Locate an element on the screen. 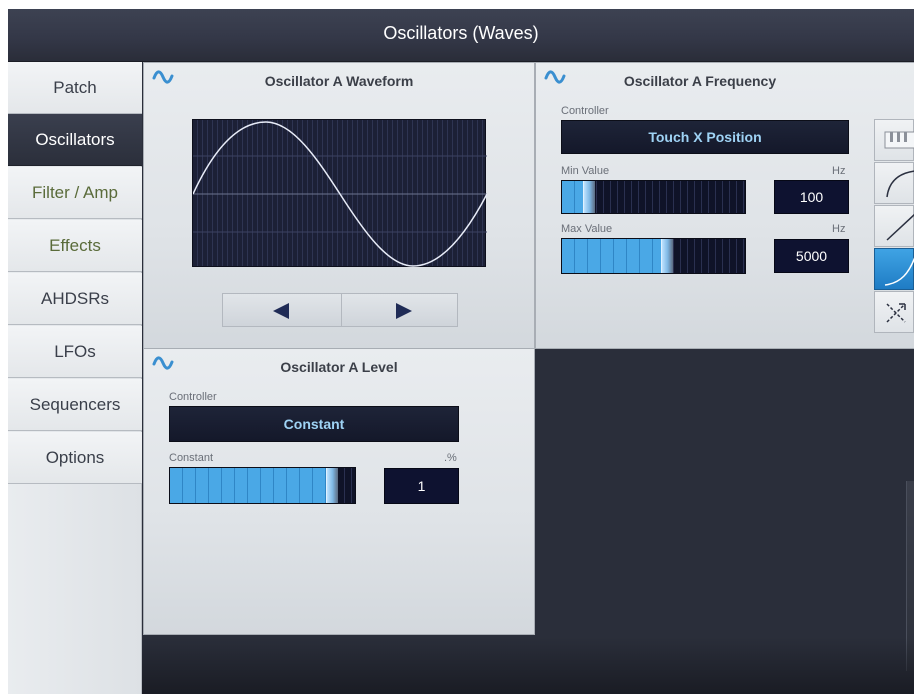 This screenshot has width=914, height=694. curve-option-exponential is located at coordinates (894, 269).